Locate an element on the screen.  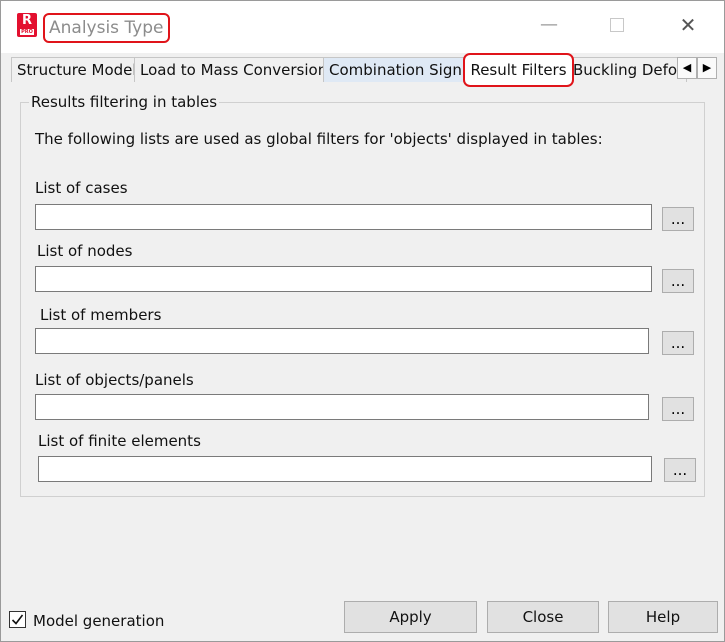
nodes-label: List of nodes is located at coordinates (85, 251).